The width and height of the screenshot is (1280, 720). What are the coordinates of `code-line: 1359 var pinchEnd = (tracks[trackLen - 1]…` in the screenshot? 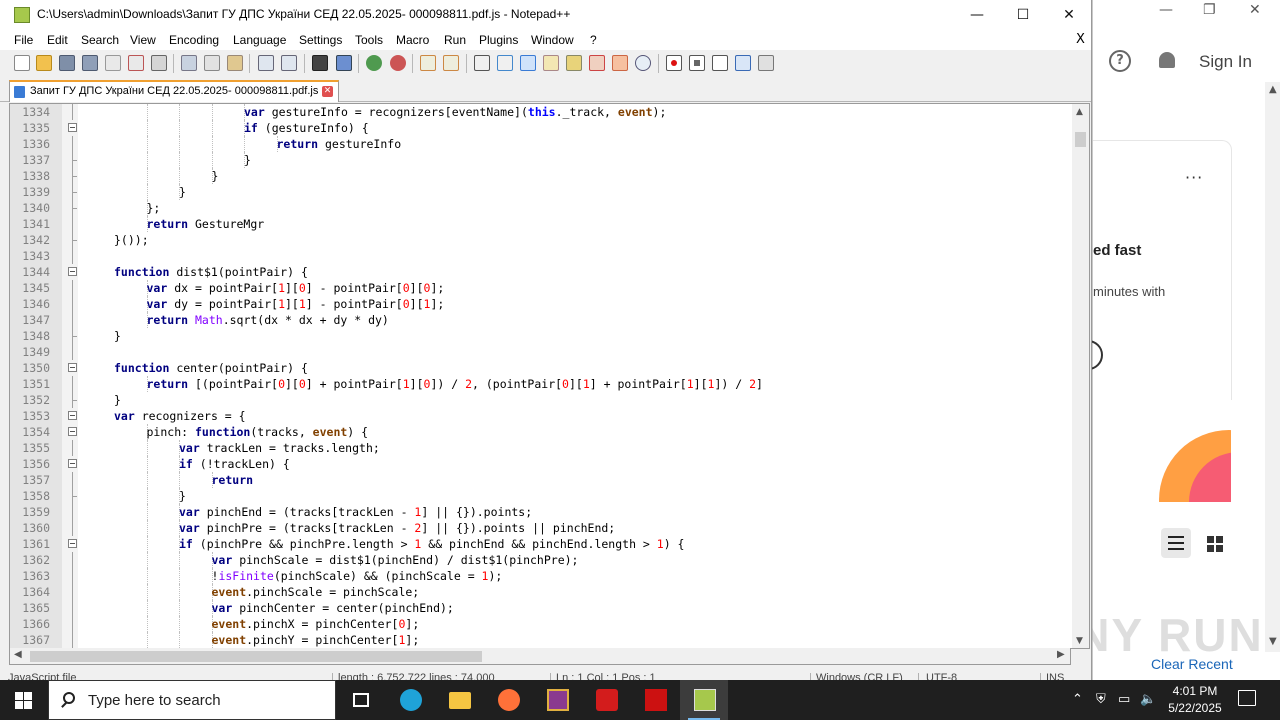 It's located at (541, 512).